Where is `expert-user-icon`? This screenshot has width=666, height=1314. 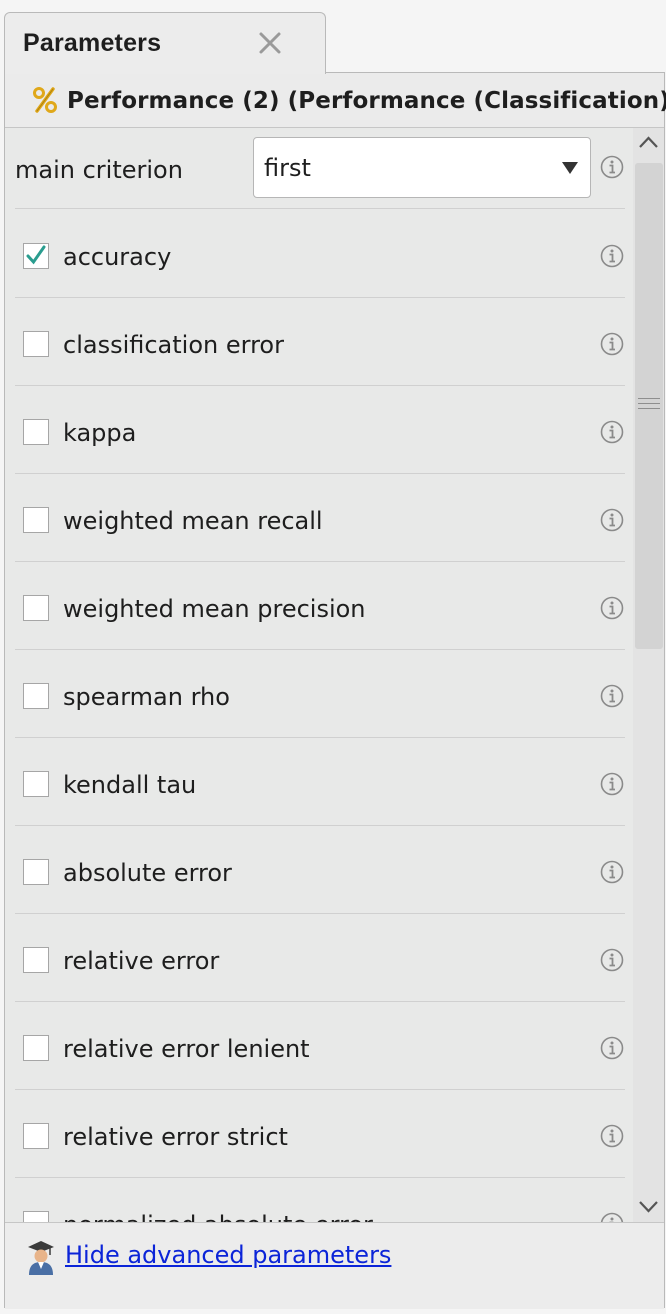 expert-user-icon is located at coordinates (41, 1257).